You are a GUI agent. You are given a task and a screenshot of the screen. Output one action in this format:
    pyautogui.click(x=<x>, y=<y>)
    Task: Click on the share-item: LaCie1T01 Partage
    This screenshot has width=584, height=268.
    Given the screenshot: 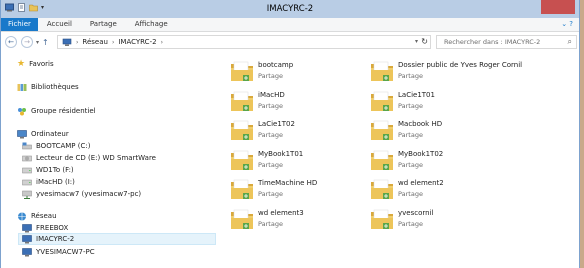 What is the action you would take?
    pyautogui.click(x=439, y=101)
    